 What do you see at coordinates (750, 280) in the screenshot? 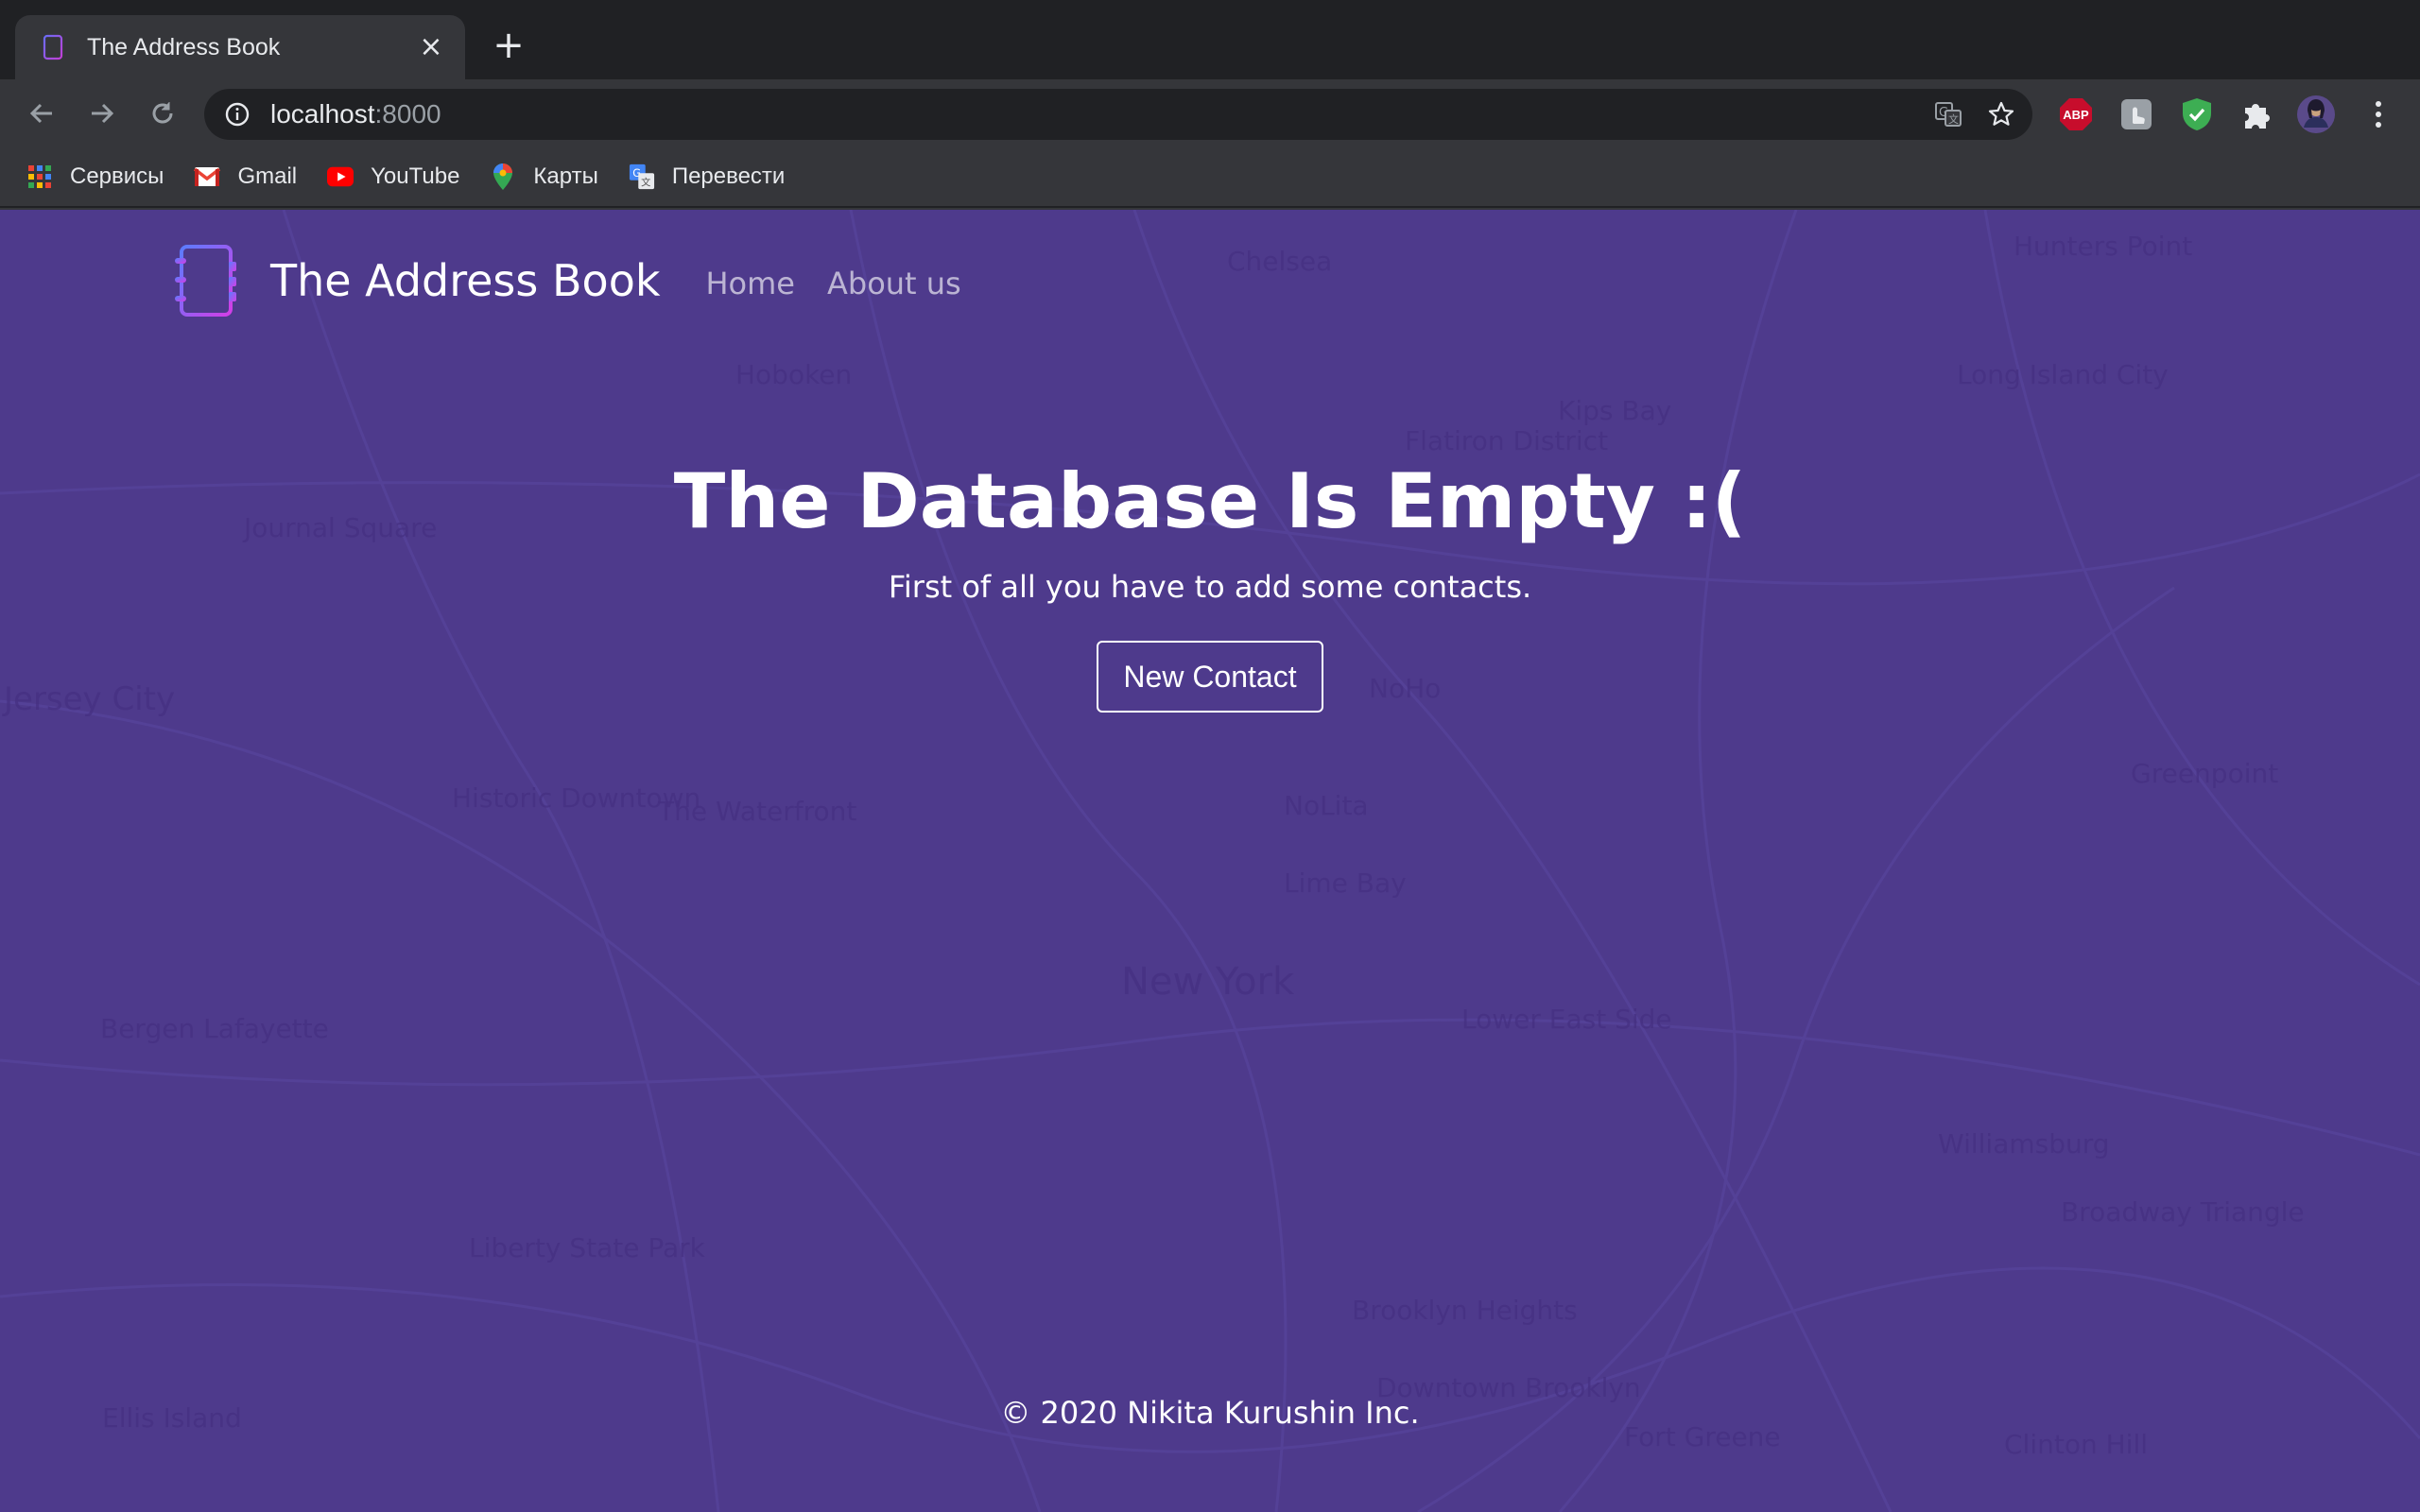
I see `nav-home-link: Home` at bounding box center [750, 280].